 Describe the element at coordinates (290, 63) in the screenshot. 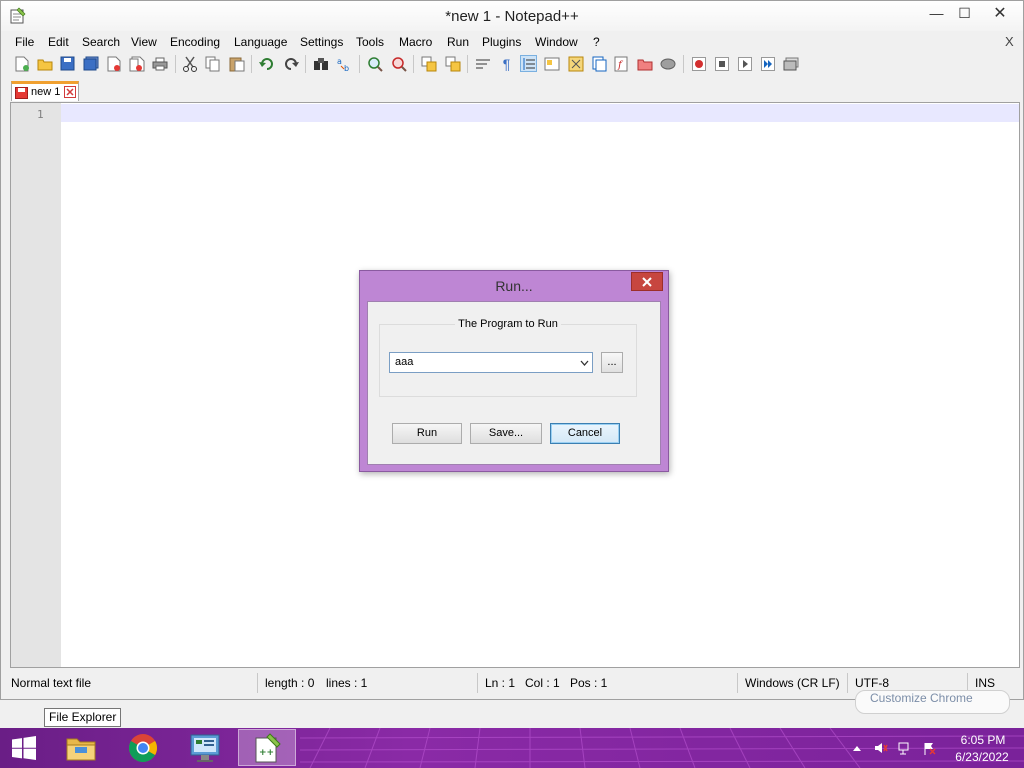

I see `redo-icon` at that location.